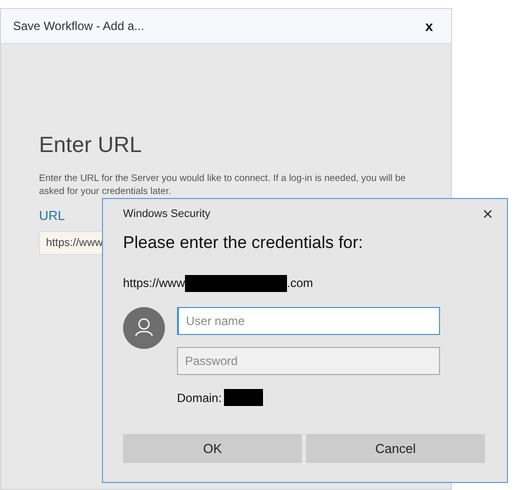 The height and width of the screenshot is (490, 514). I want to click on password-field: Password, so click(308, 361).